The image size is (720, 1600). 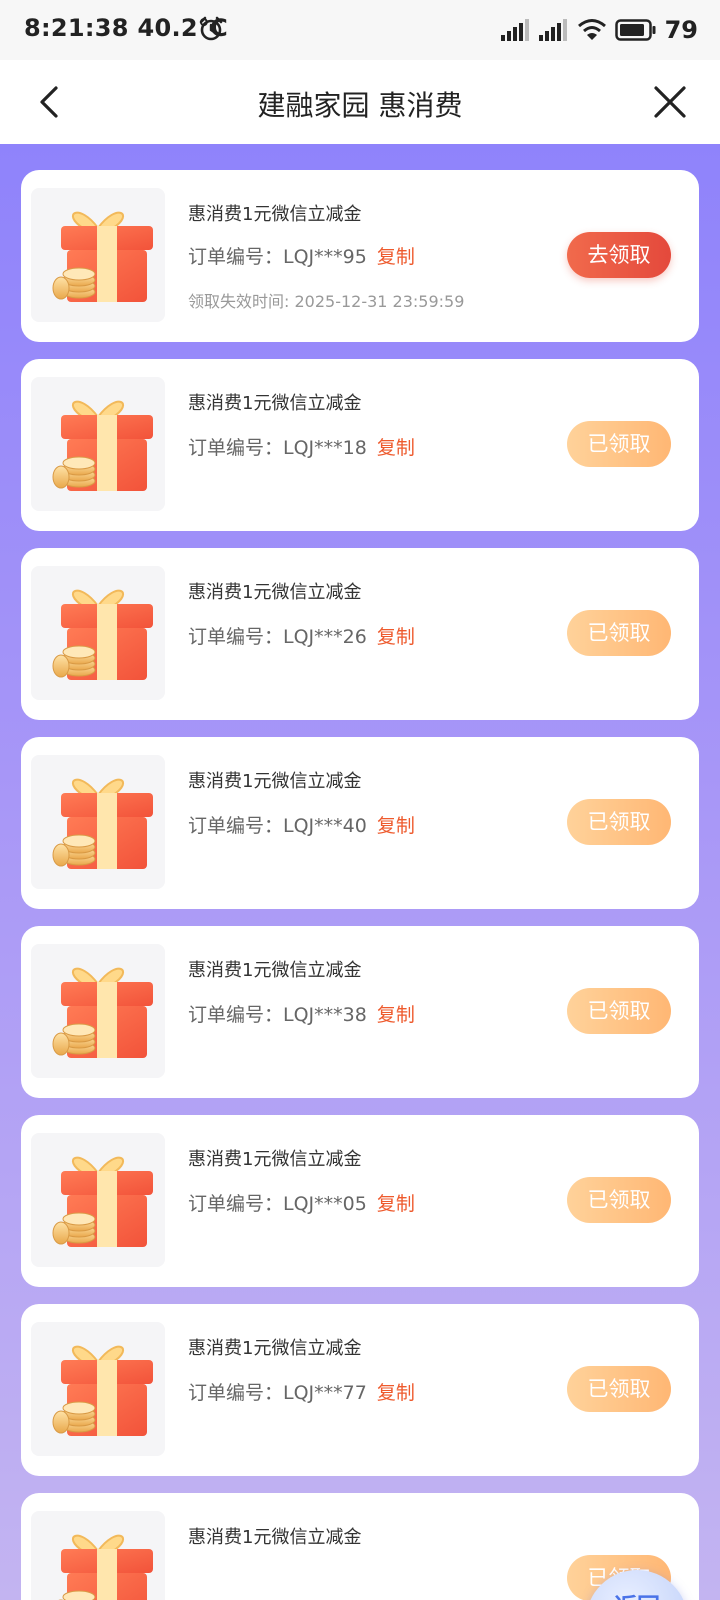 I want to click on order-number: 订单编号：LQJ***77, so click(x=277, y=1393).